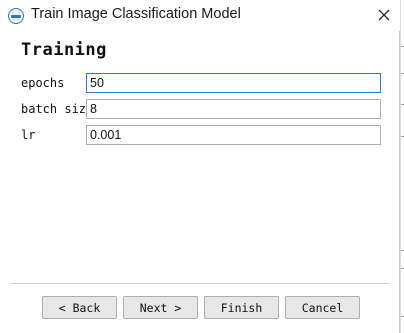  Describe the element at coordinates (79, 307) in the screenshot. I see `back-button: < Back` at that location.